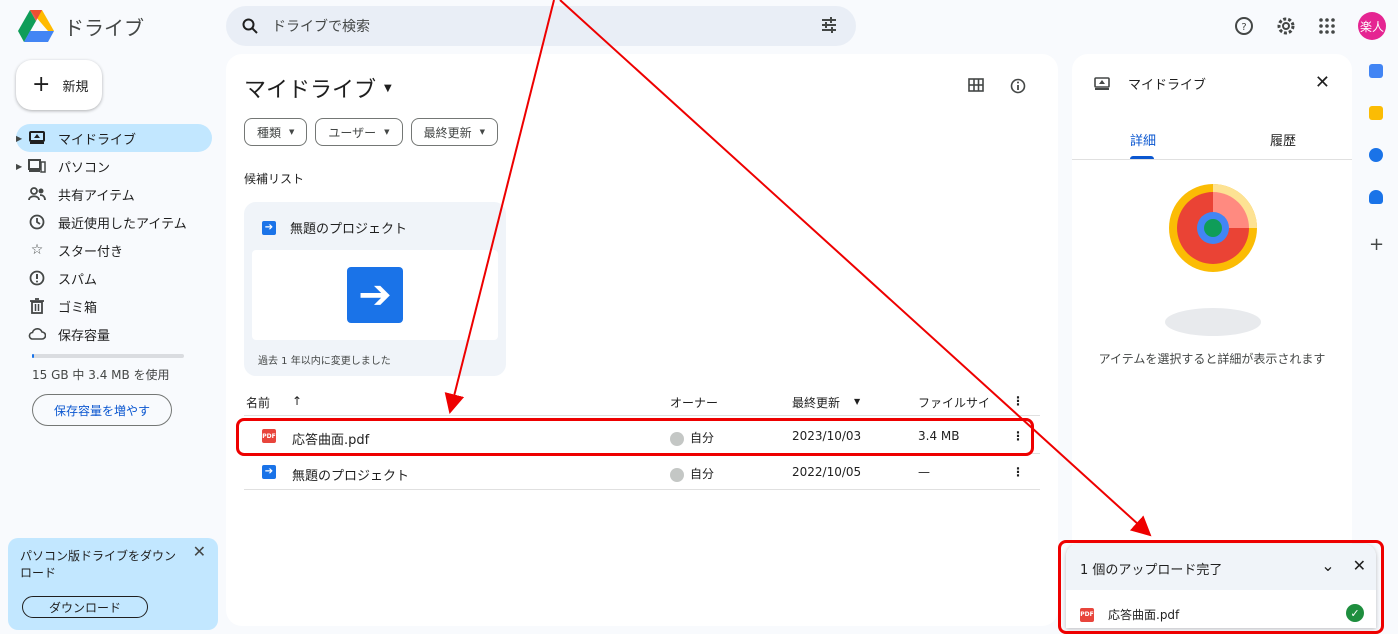 The width and height of the screenshot is (1398, 634). Describe the element at coordinates (37, 222) in the screenshot. I see `clock-icon` at that location.